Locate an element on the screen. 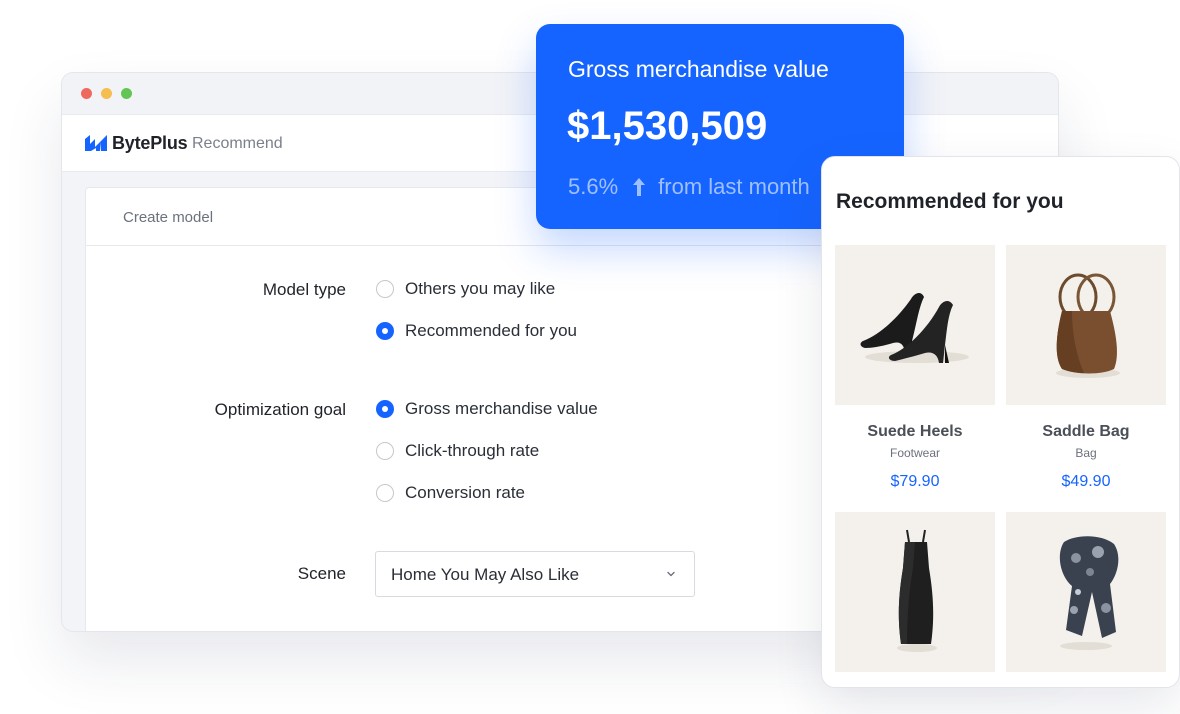  scene-select: Home You May Also Like is located at coordinates (535, 574).